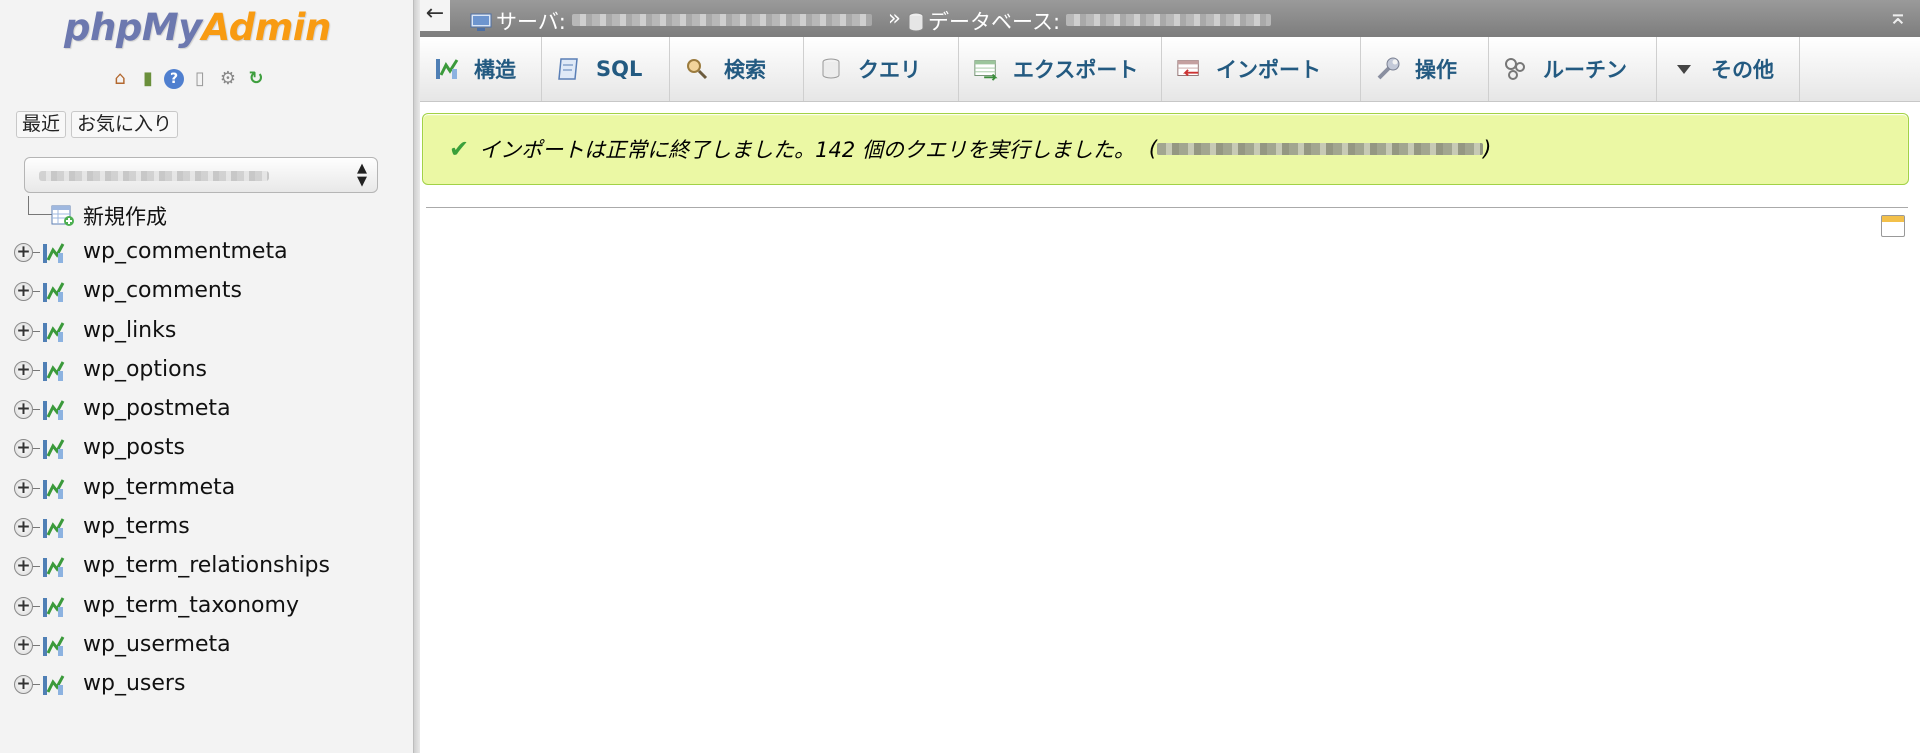 The width and height of the screenshot is (1920, 753). What do you see at coordinates (211, 685) in the screenshot?
I see `table-item: + wp_users` at bounding box center [211, 685].